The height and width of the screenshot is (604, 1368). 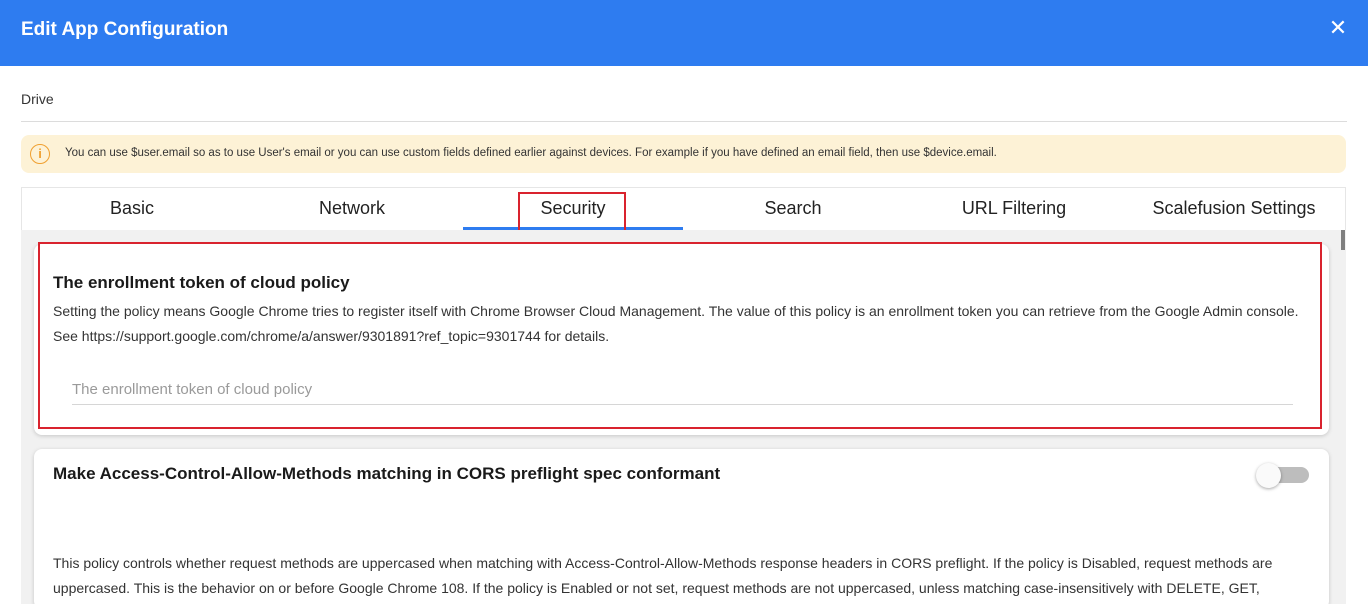 I want to click on policy-title: The enrollment token of cloud policy, so click(x=201, y=282).